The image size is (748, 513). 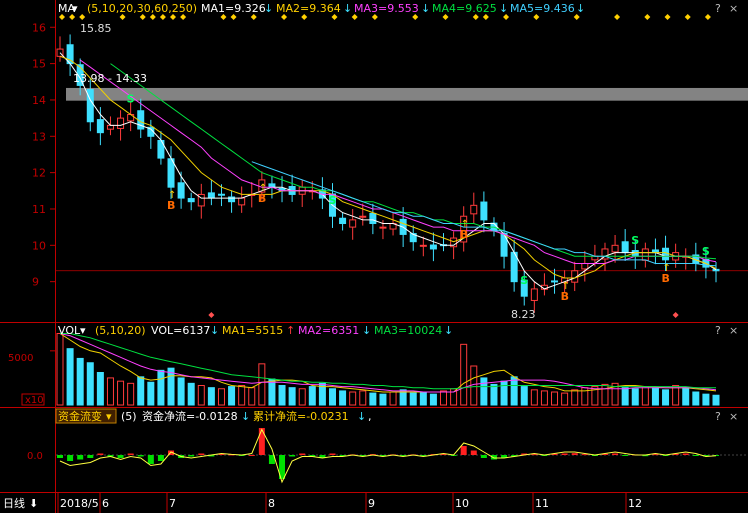 I want to click on vol-dropdown-icon: ▾, so click(x=83, y=330).